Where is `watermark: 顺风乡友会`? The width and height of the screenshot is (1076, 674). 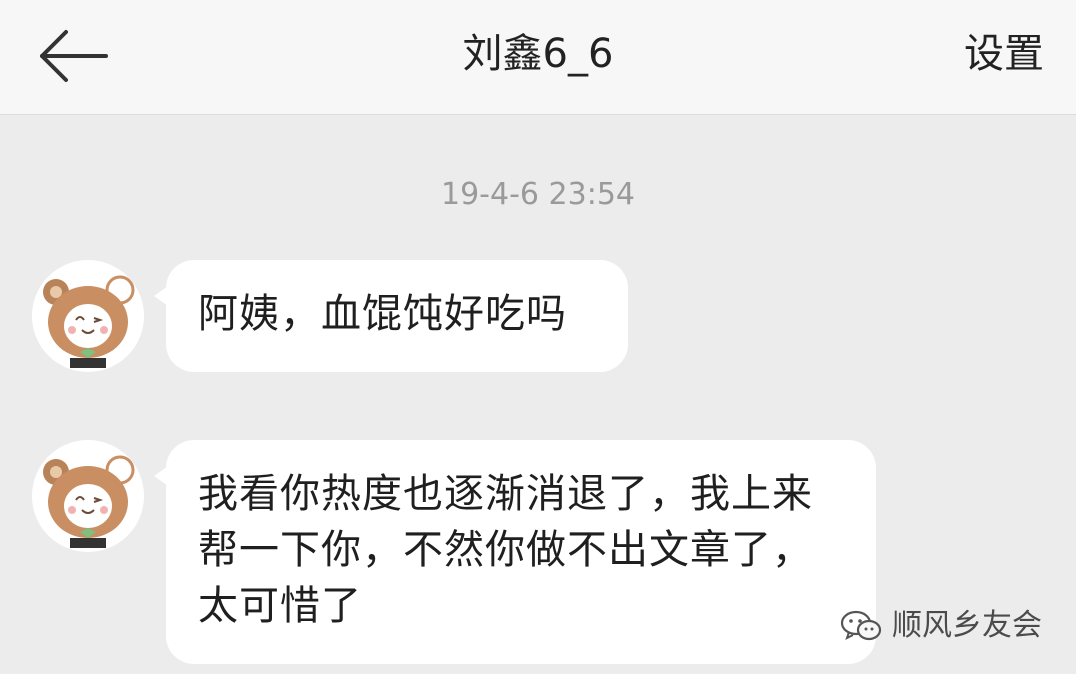
watermark: 顺风乡友会 is located at coordinates (941, 626).